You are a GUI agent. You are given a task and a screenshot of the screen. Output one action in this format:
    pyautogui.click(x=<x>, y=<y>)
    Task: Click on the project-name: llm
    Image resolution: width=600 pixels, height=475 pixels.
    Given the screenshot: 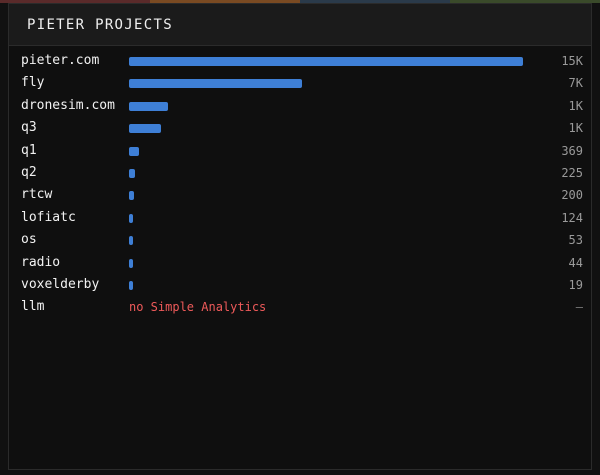 What is the action you would take?
    pyautogui.click(x=33, y=307)
    